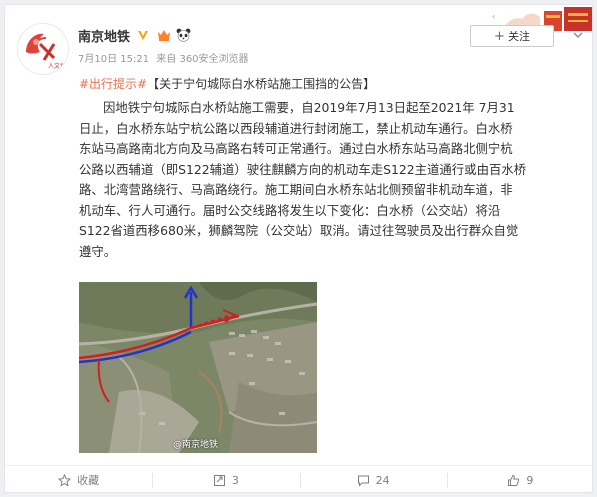 Image resolution: width=597 pixels, height=497 pixels. I want to click on follow-button: + 关注, so click(512, 36).